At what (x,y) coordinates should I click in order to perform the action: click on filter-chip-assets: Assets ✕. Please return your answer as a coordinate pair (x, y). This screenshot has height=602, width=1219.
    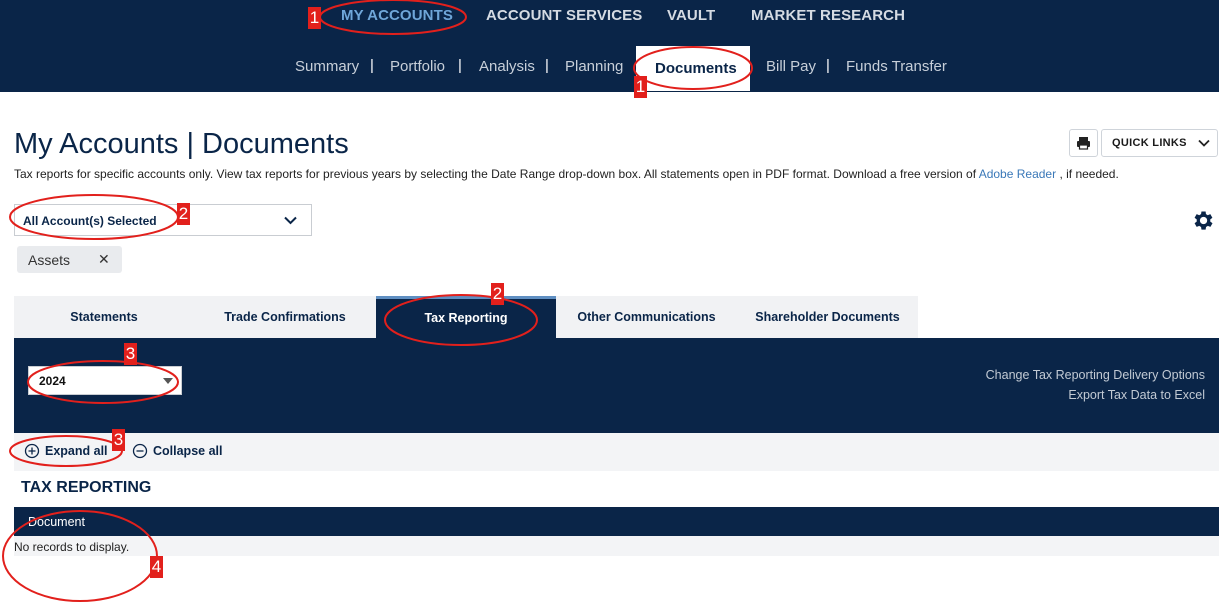
    Looking at the image, I should click on (69, 259).